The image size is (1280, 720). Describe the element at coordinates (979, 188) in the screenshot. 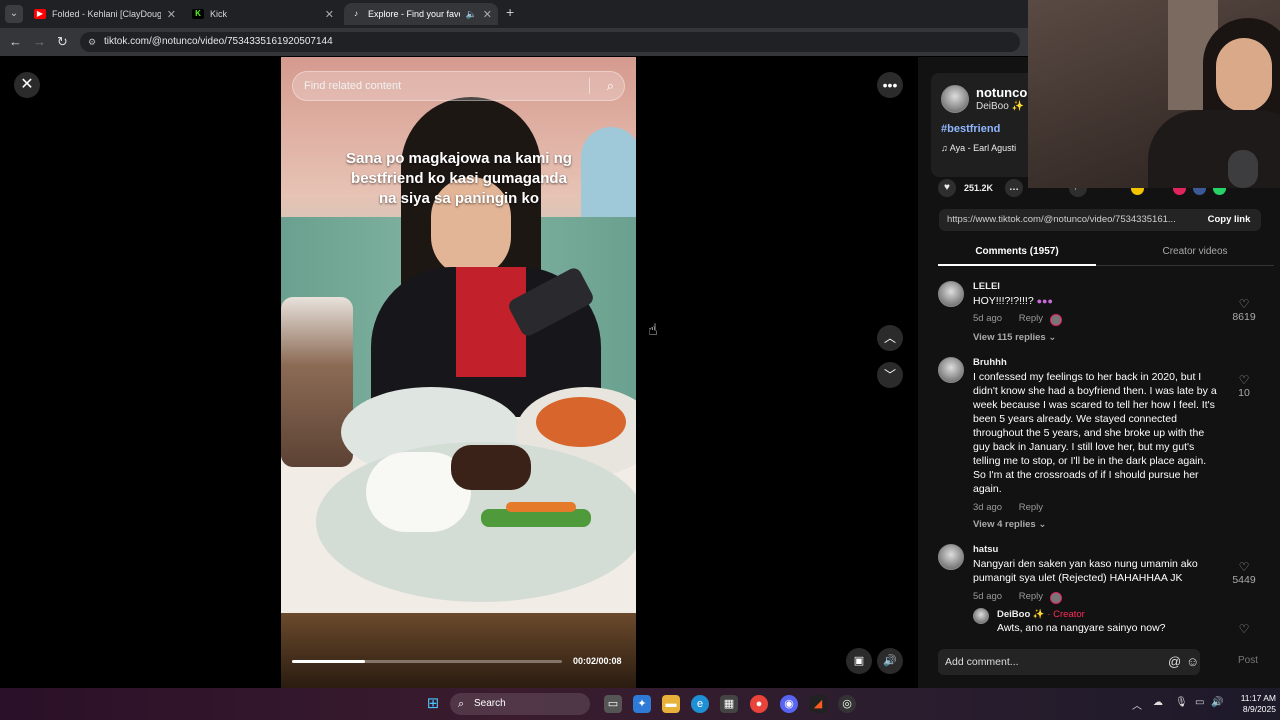

I see `like-count: 251.2K` at that location.